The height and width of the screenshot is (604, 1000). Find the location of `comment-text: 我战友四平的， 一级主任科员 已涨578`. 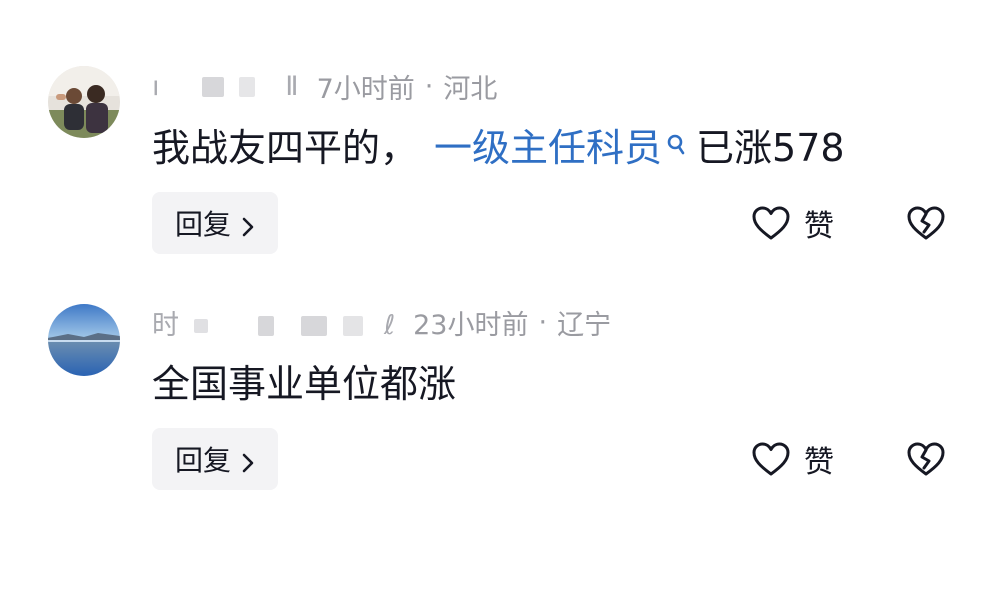

comment-text: 我战友四平的， 一级主任科员 已涨578 is located at coordinates (498, 144).